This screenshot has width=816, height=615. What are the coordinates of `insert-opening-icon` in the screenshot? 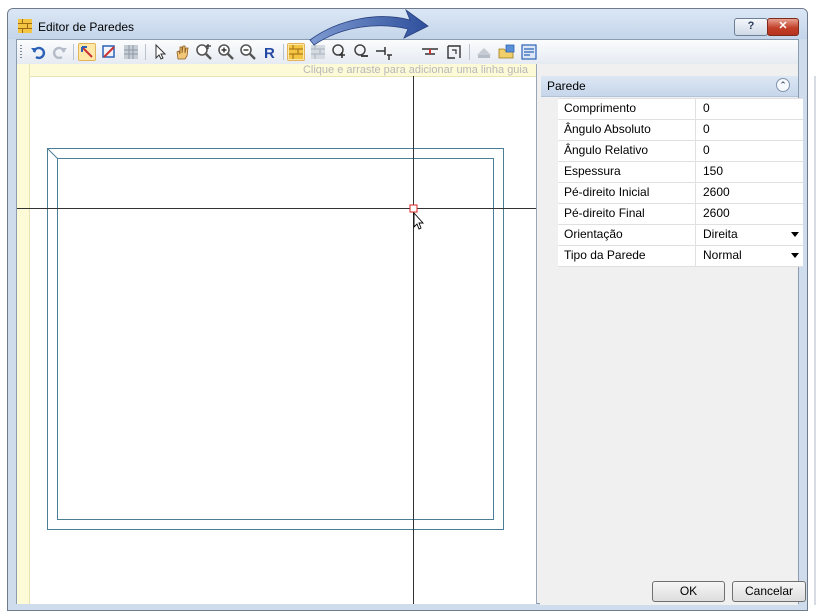 It's located at (430, 52).